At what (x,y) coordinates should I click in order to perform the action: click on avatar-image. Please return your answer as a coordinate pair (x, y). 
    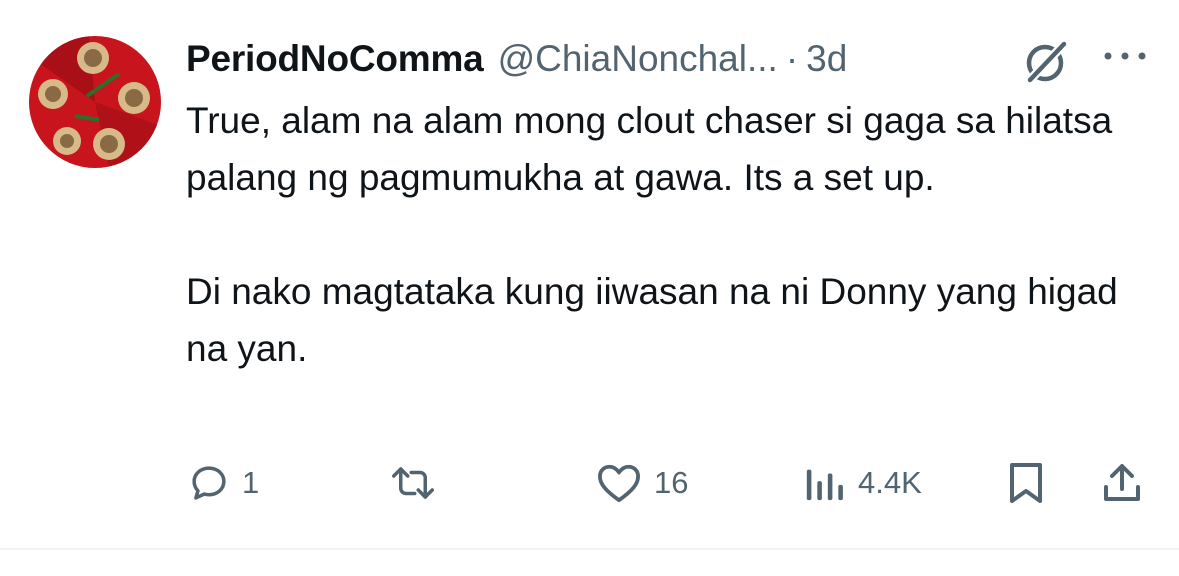
    Looking at the image, I should click on (95, 102).